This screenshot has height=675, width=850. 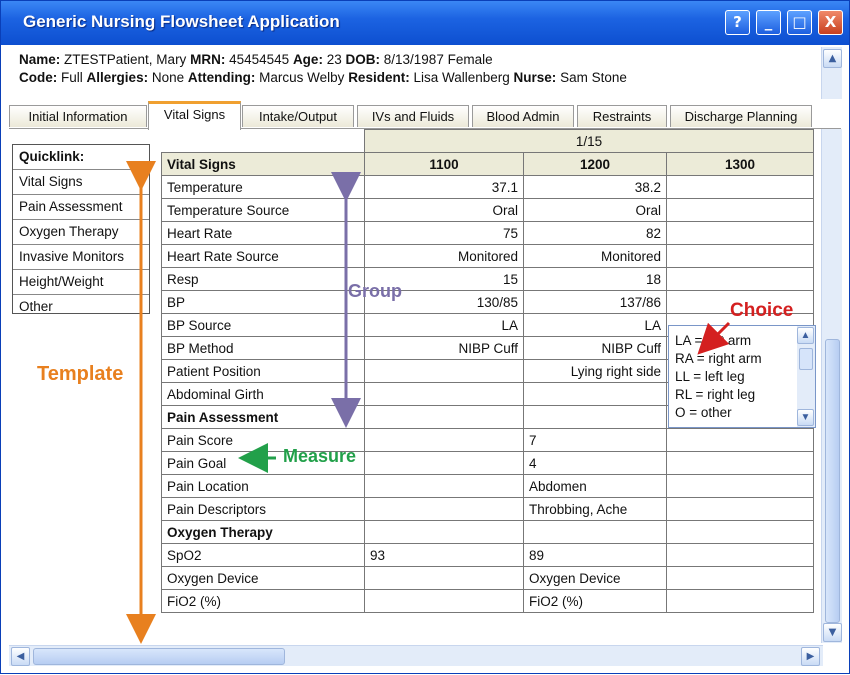 I want to click on maximize-icon: □, so click(x=799, y=22).